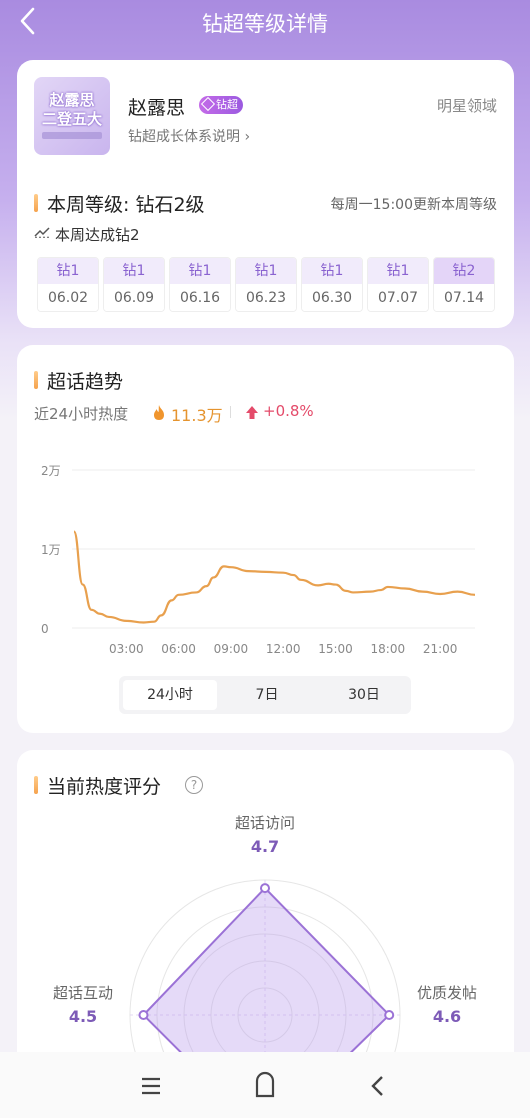  Describe the element at coordinates (283, 649) in the screenshot. I see `x-tick-label: 12:00` at that location.